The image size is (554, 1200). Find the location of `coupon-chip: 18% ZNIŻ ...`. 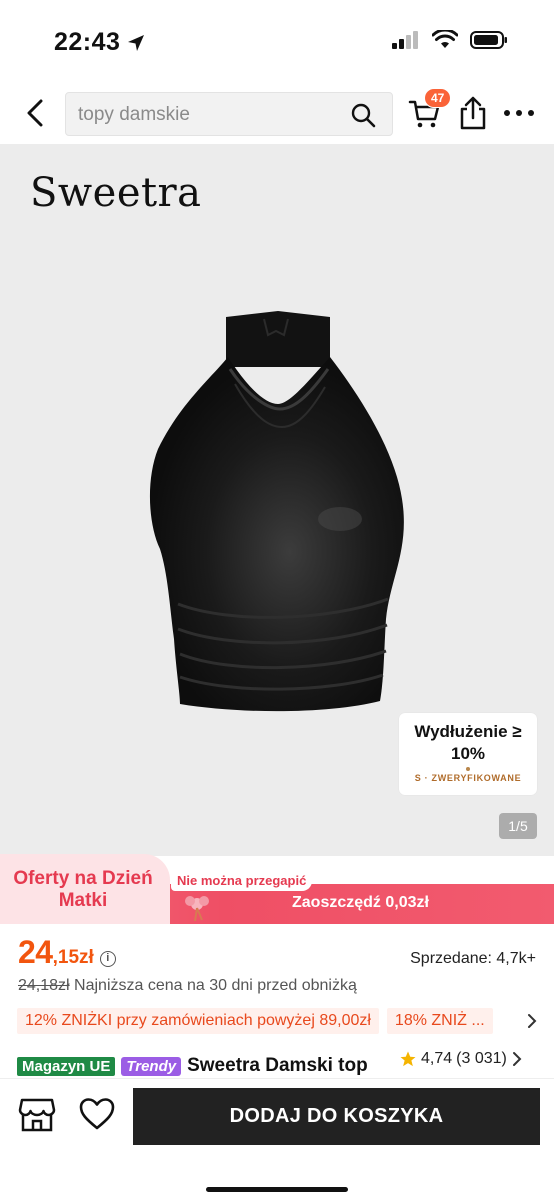

coupon-chip: 18% ZNIŻ ... is located at coordinates (439, 1021).